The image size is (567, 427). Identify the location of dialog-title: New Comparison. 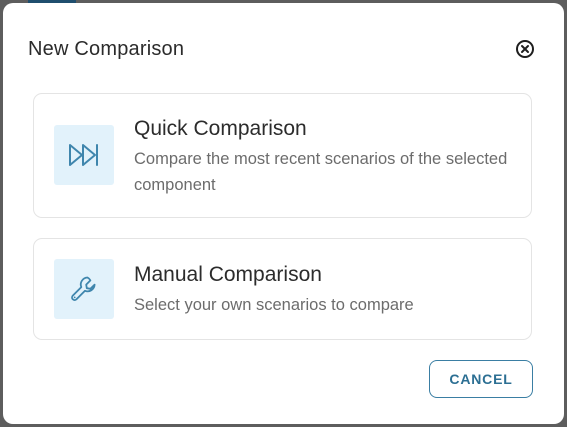
(106, 48).